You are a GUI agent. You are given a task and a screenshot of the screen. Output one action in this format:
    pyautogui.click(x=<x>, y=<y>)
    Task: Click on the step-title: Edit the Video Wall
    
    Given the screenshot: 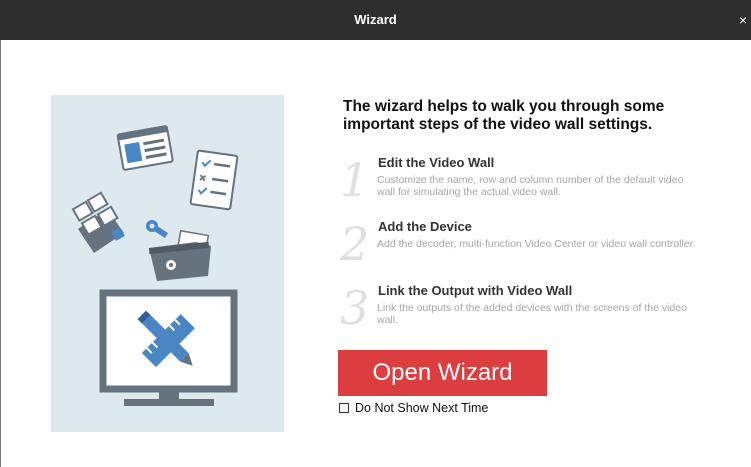 What is the action you would take?
    pyautogui.click(x=436, y=162)
    